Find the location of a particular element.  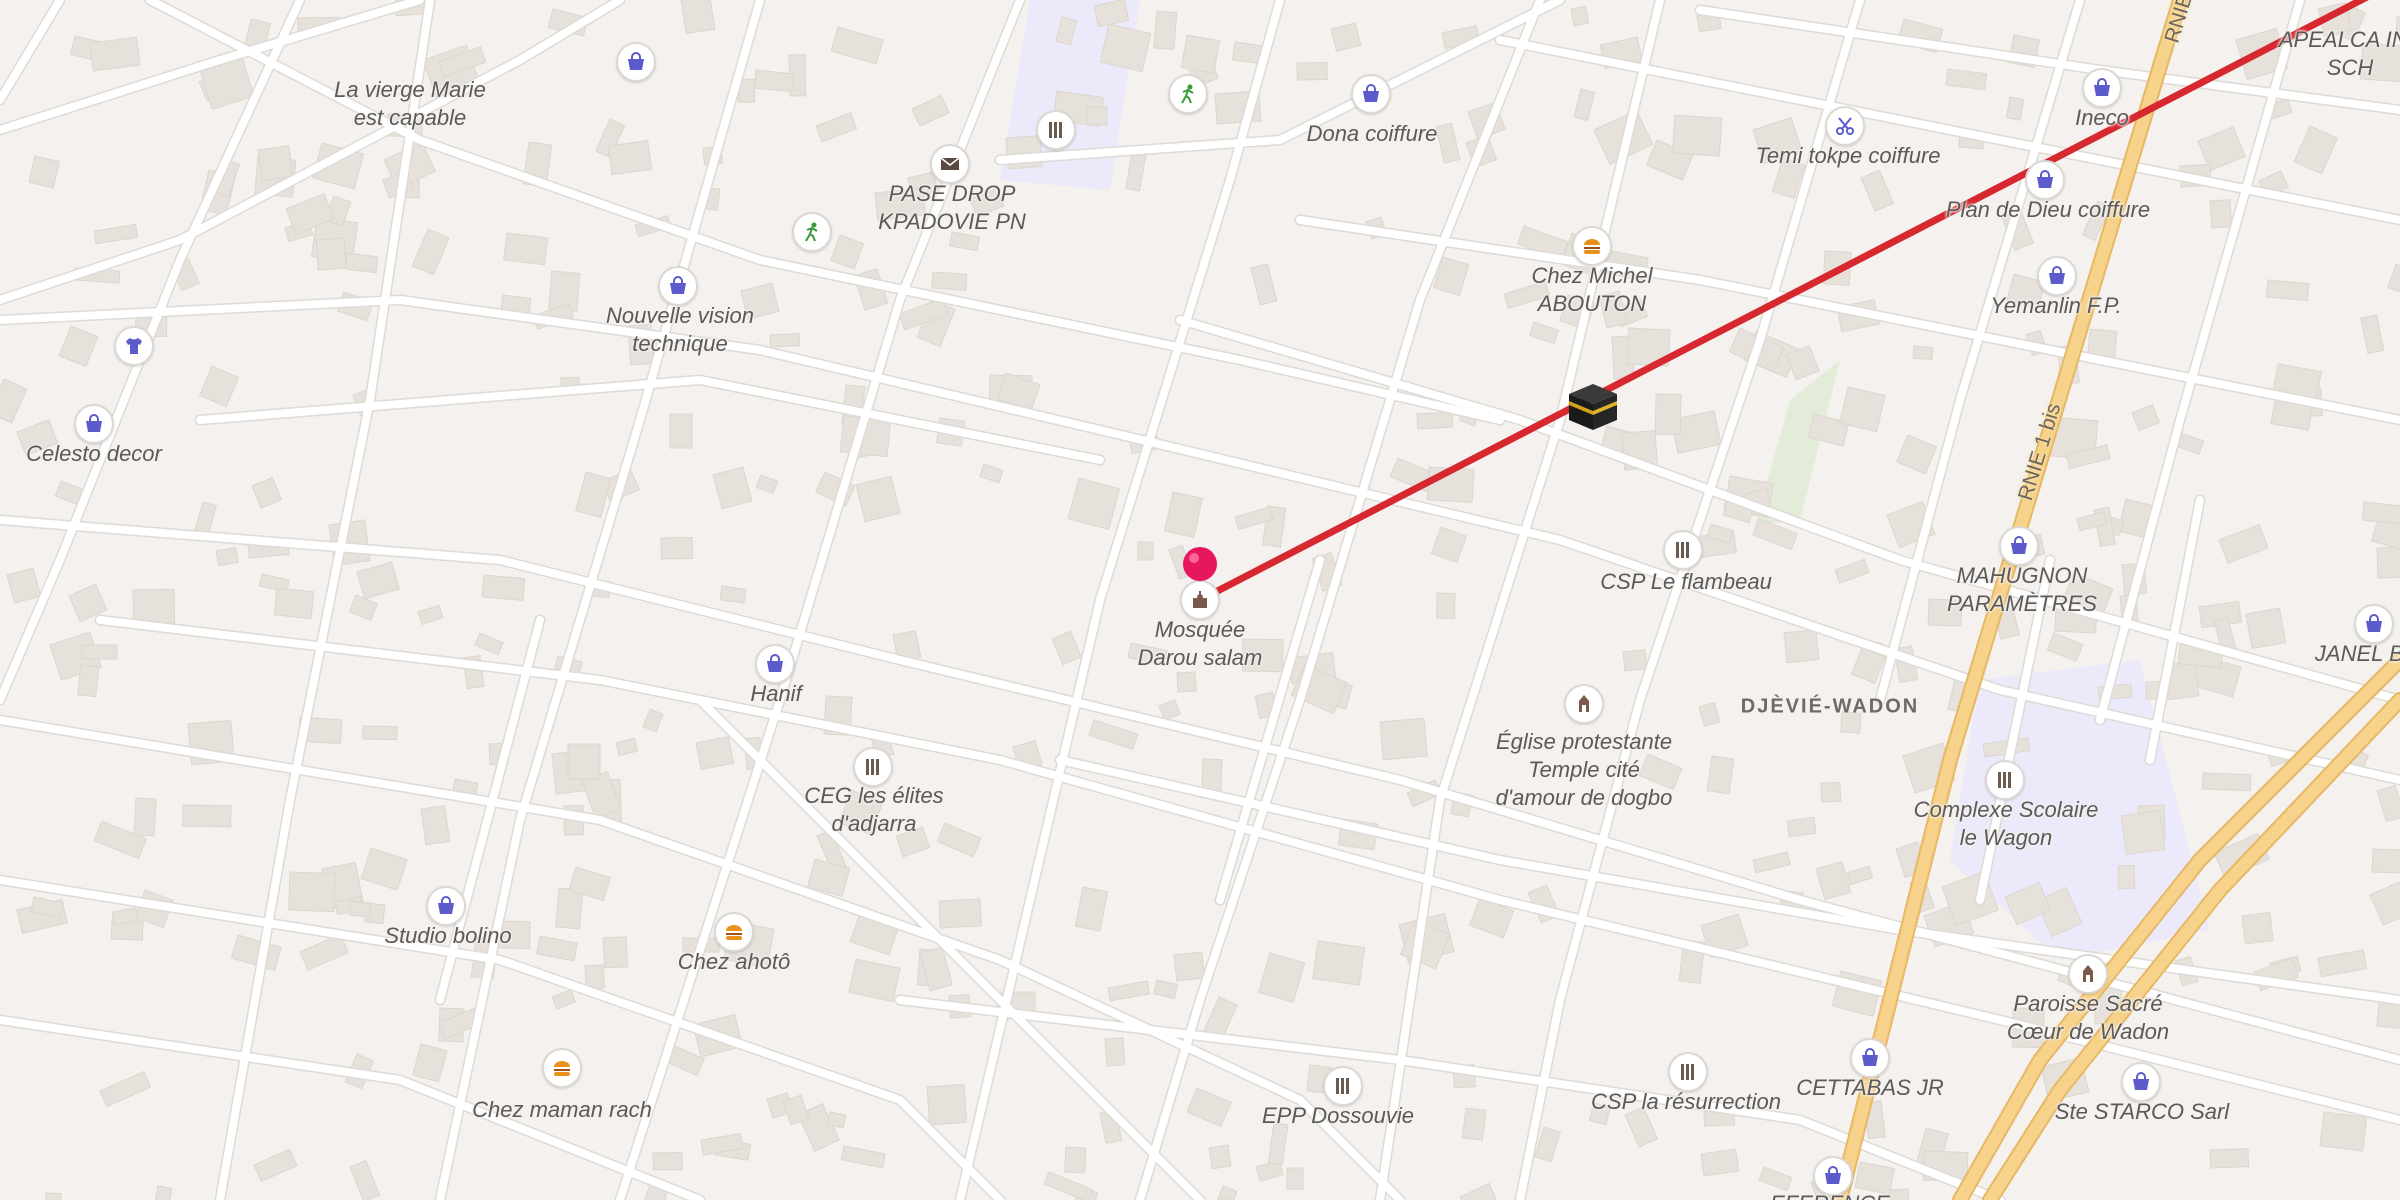

location-pin-icon is located at coordinates (1200, 564).